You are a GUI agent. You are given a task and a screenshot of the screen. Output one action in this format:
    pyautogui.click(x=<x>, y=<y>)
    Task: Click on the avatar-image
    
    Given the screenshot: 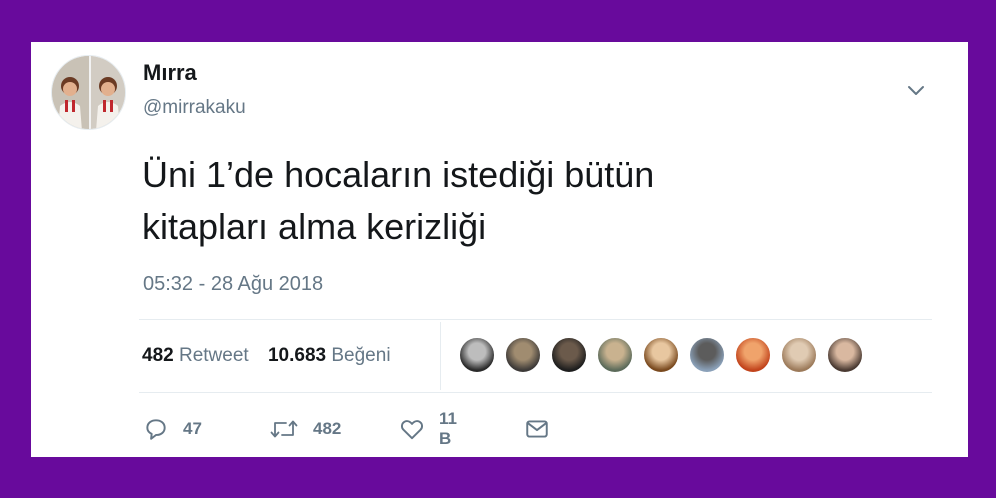 What is the action you would take?
    pyautogui.click(x=88, y=92)
    